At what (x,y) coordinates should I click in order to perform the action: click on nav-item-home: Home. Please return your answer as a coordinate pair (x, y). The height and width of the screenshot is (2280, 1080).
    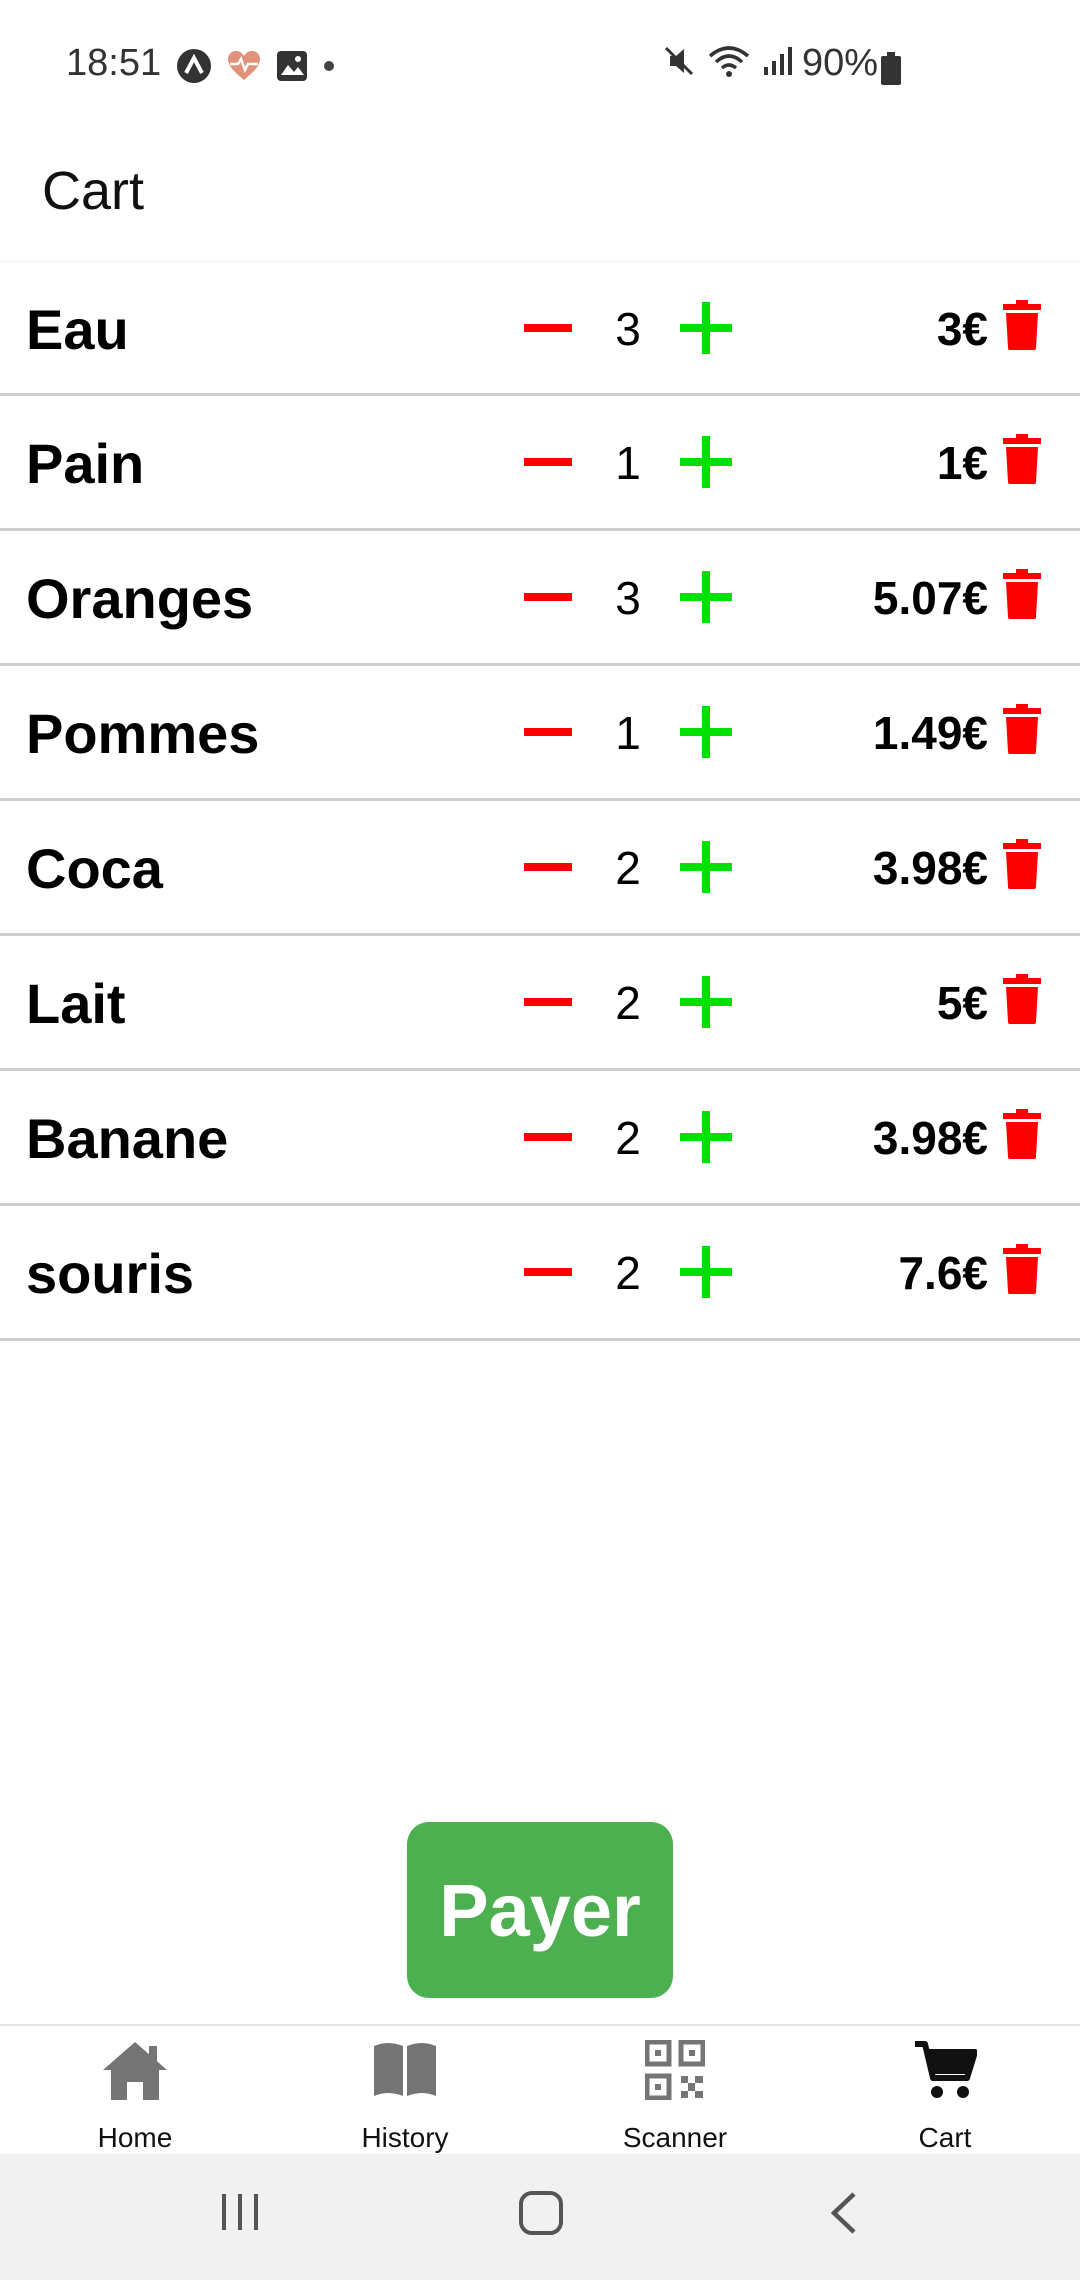
    Looking at the image, I should click on (135, 2091).